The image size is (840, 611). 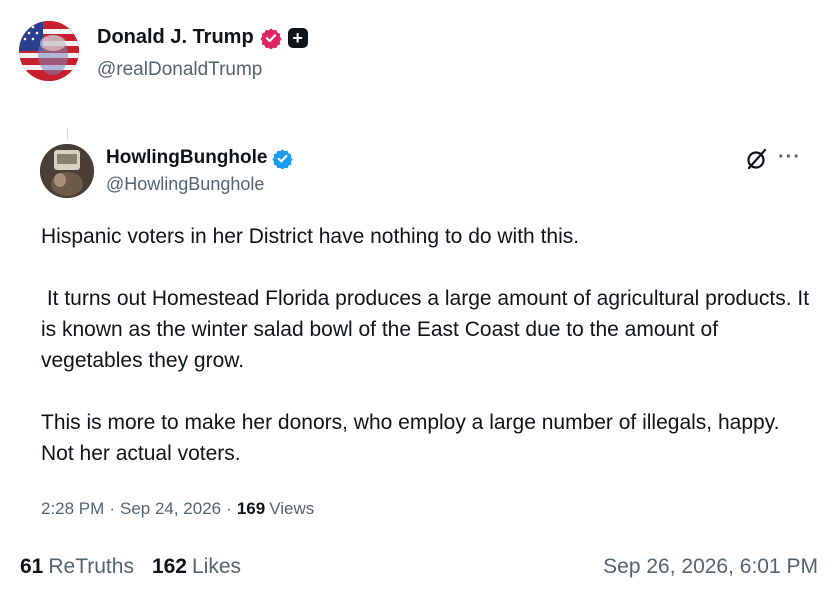 What do you see at coordinates (710, 567) in the screenshot?
I see `post-timestamp: Sep 26, 2026, 6:01 PM` at bounding box center [710, 567].